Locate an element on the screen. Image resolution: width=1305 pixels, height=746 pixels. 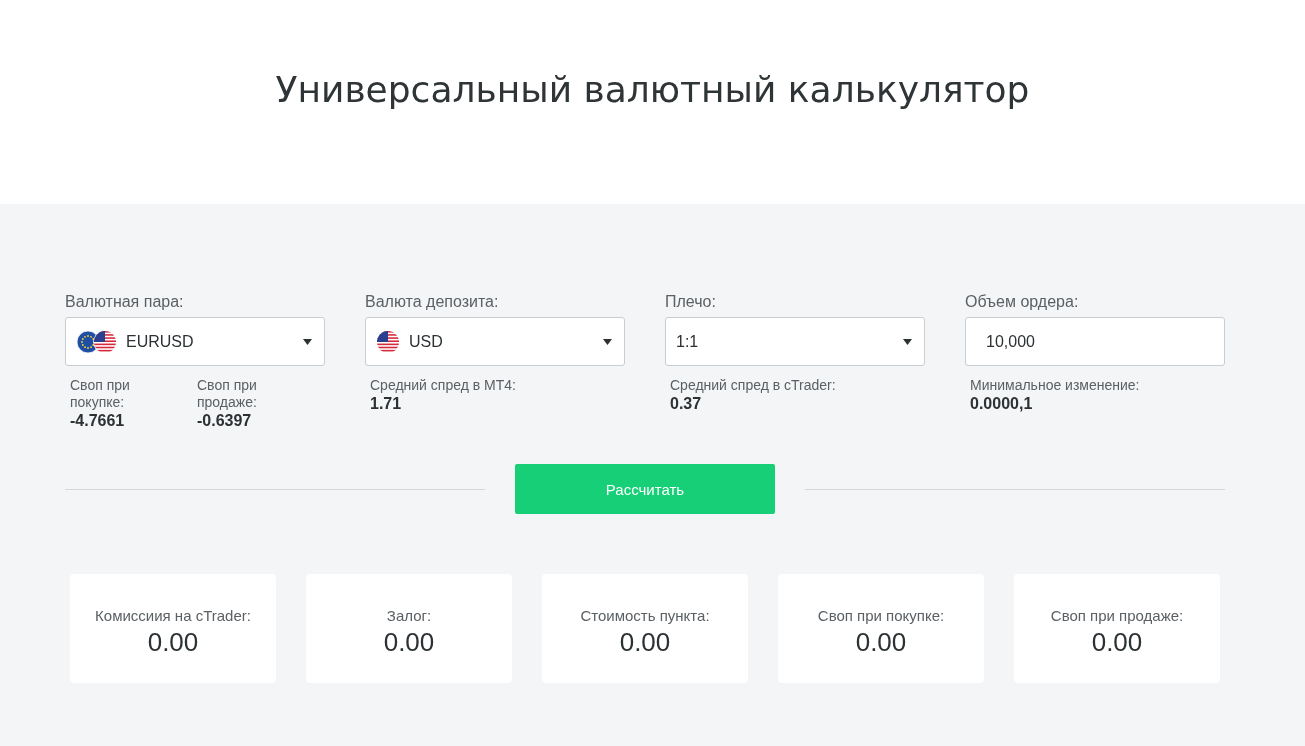
result-label: Своп при покупке: is located at coordinates (881, 616).